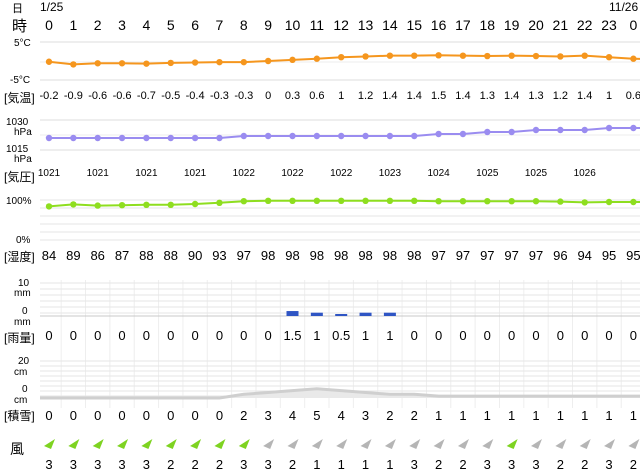 This screenshot has width=640, height=475. Describe the element at coordinates (487, 25) in the screenshot. I see `hour-tick-label: 18` at that location.